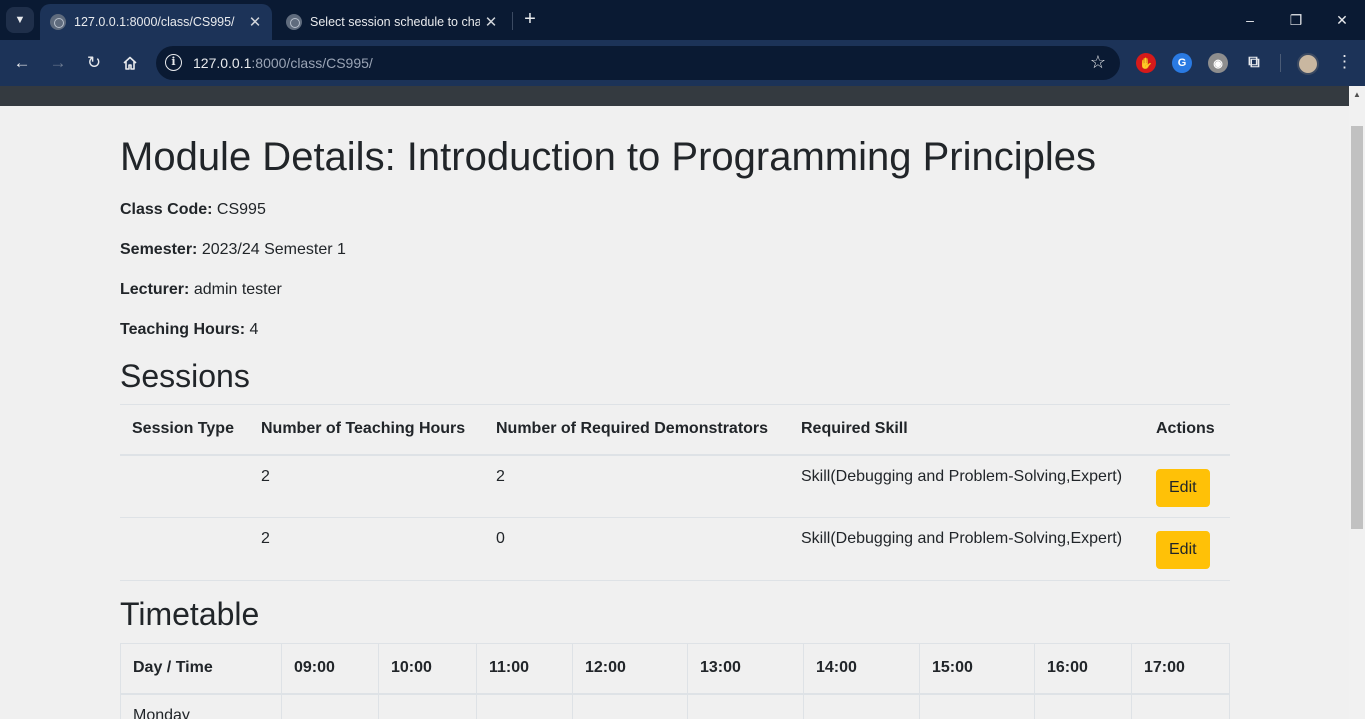  What do you see at coordinates (1218, 63) in the screenshot?
I see `owl-extension-icon: ◉` at bounding box center [1218, 63].